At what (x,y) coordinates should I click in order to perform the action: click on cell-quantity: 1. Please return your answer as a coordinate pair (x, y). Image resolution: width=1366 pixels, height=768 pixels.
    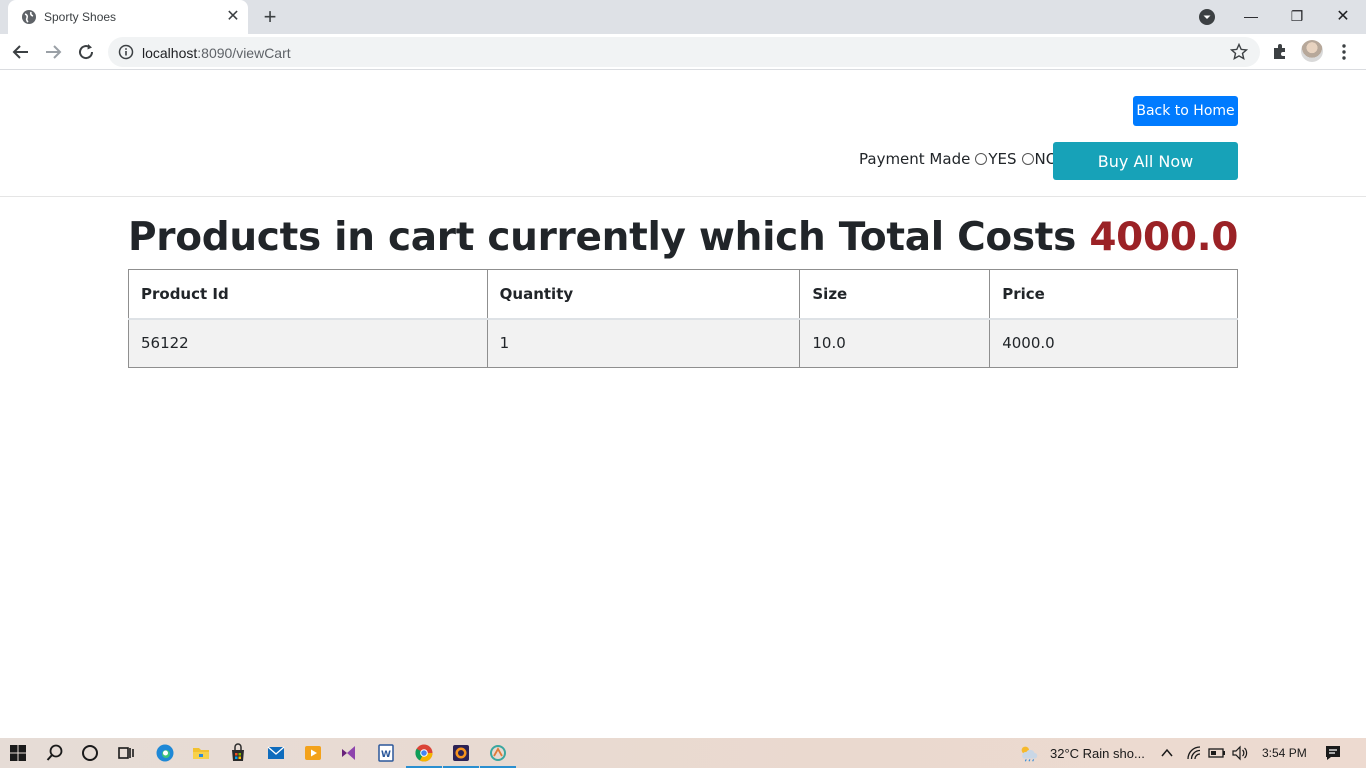
    Looking at the image, I should click on (643, 343).